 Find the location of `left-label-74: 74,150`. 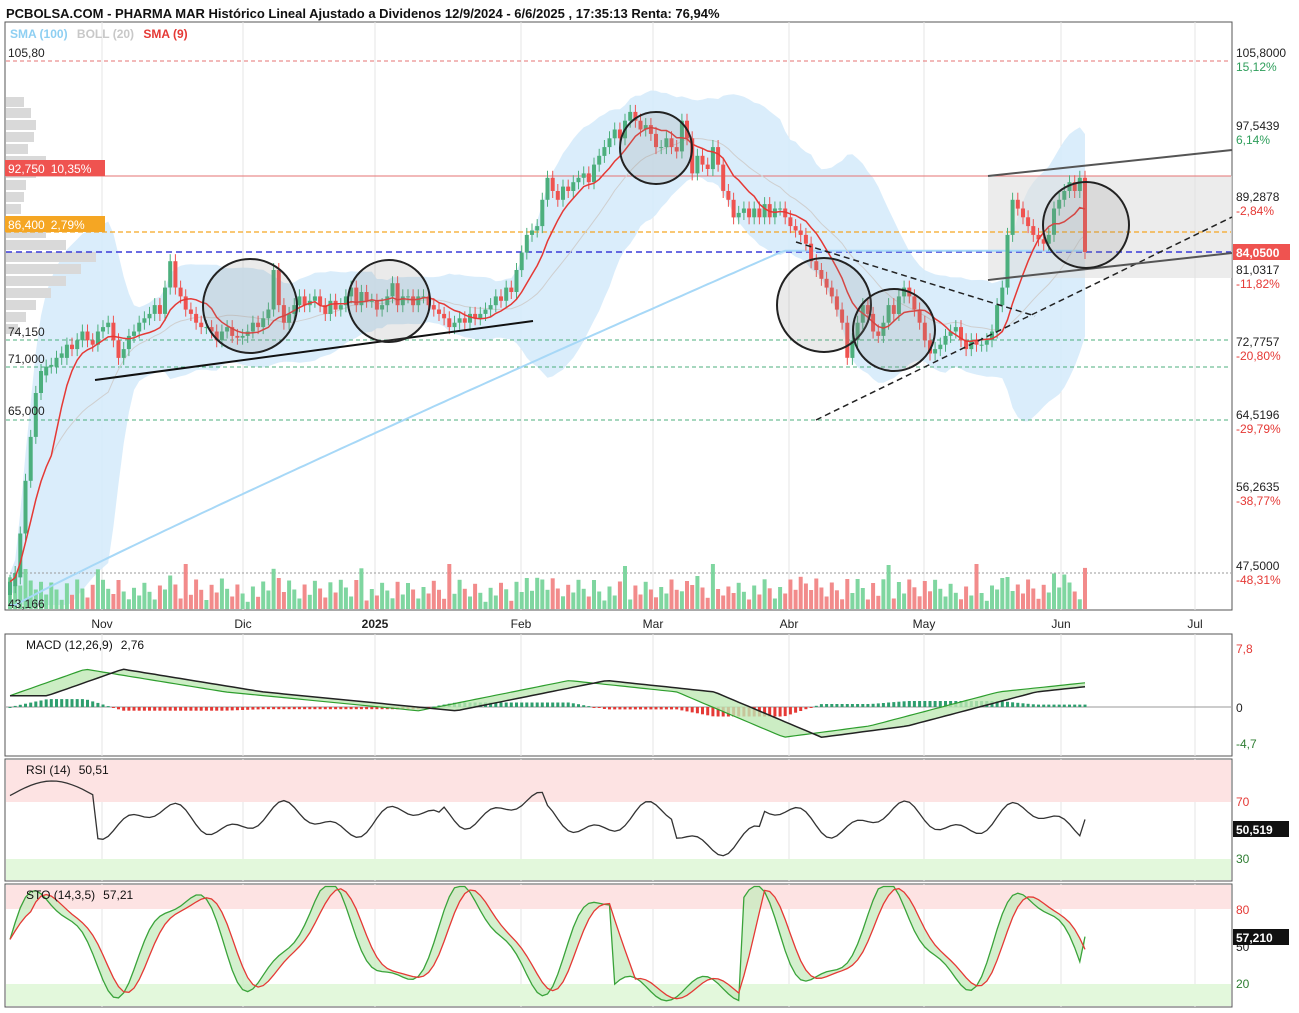

left-label-74: 74,150 is located at coordinates (26, 332).